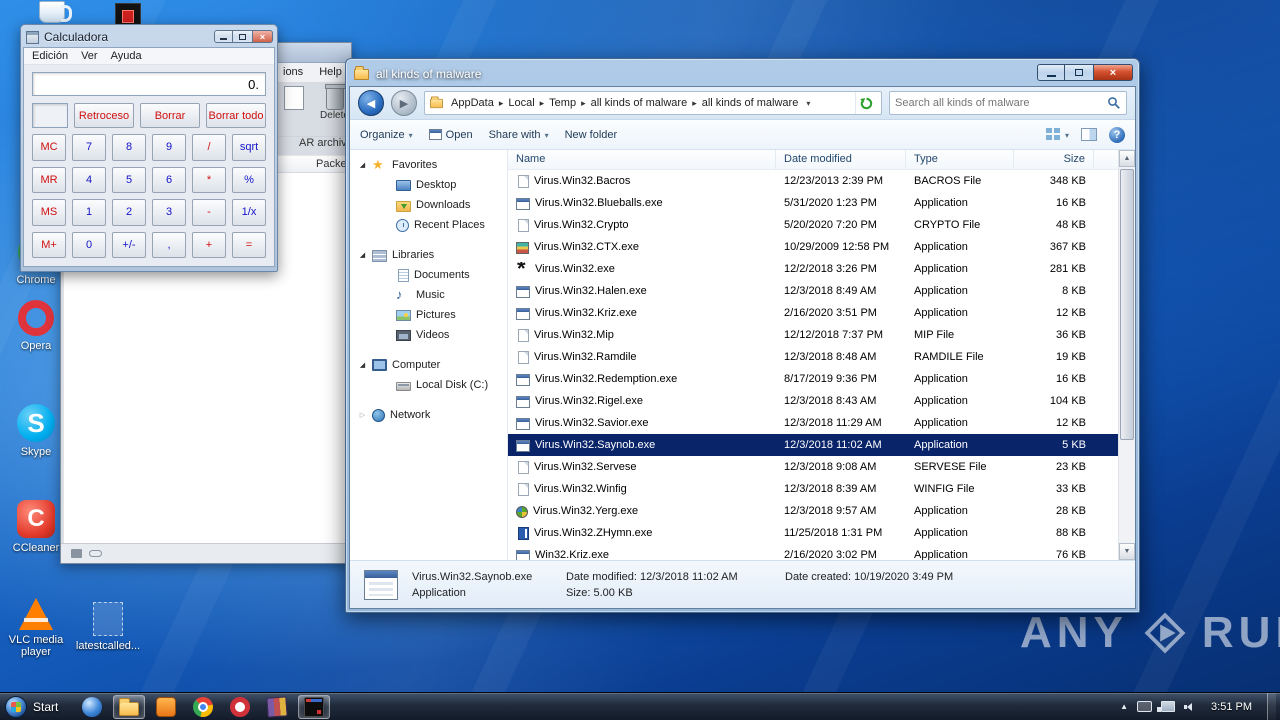 This screenshot has height=720, width=1280. I want to click on calculator-key: =, so click(249, 244).